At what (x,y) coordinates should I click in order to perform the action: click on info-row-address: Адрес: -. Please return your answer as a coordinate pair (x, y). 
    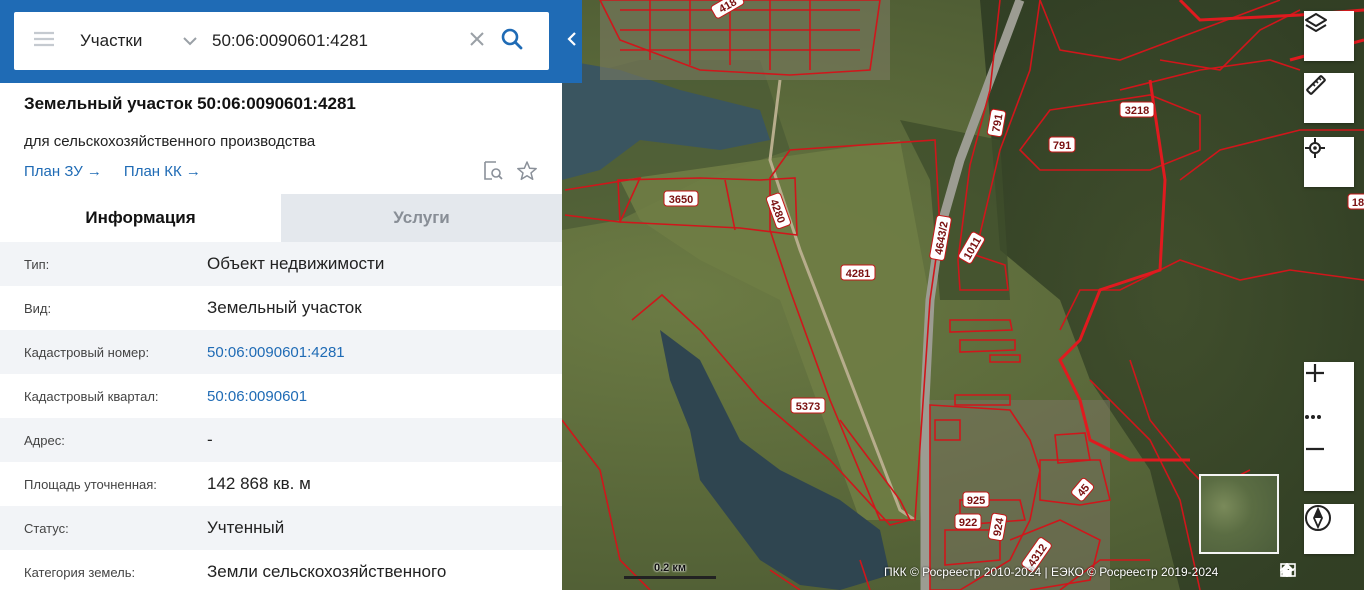
    Looking at the image, I should click on (281, 440).